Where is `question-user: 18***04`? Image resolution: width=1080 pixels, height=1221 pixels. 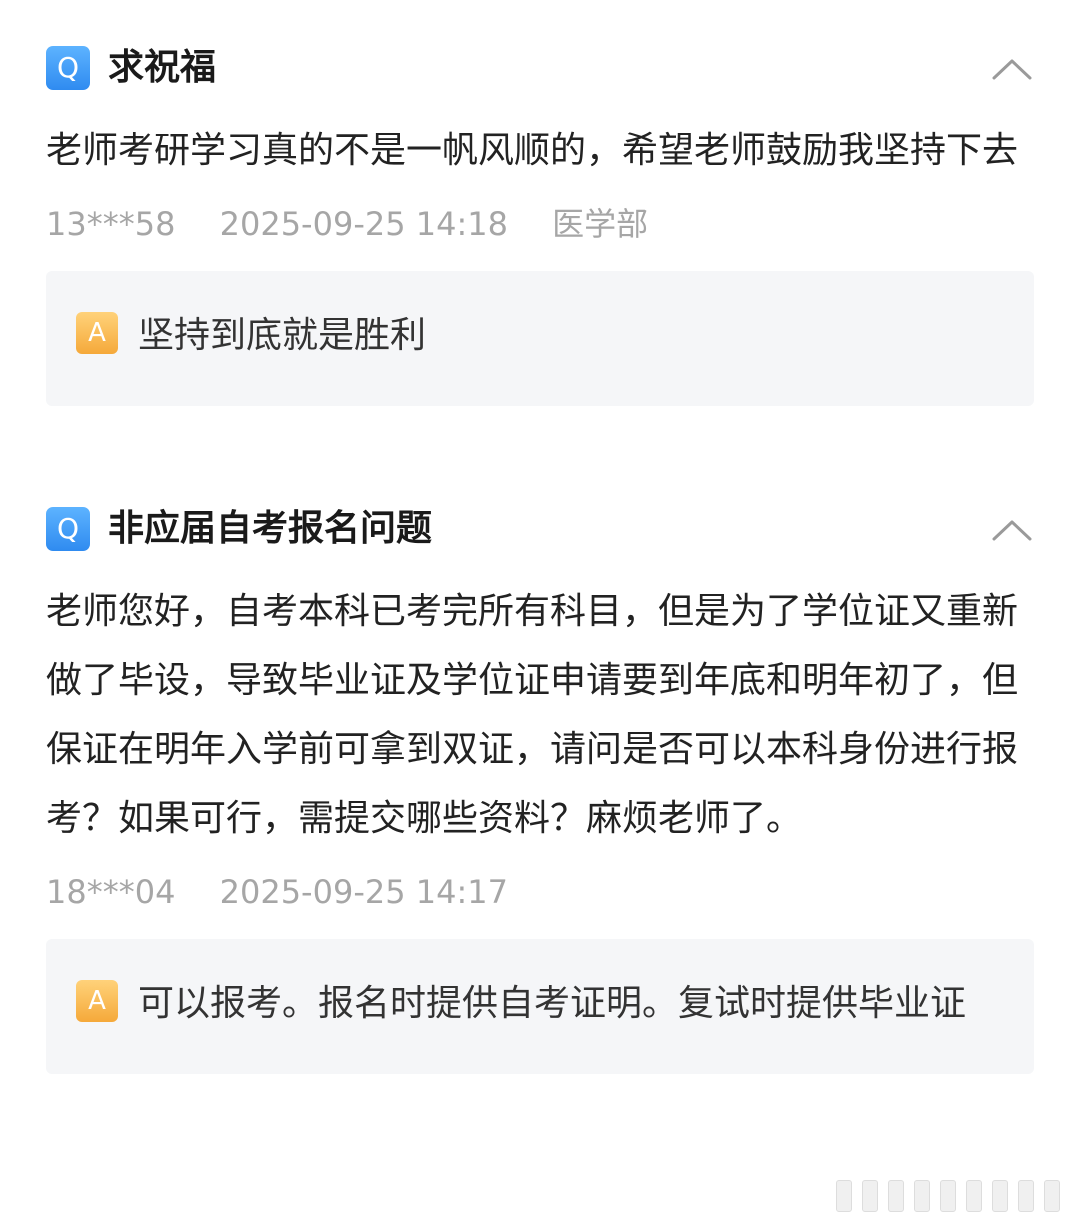
question-user: 18***04 is located at coordinates (111, 892).